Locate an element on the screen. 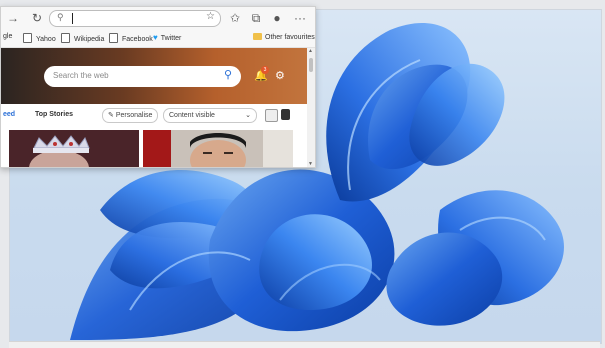 Image resolution: width=605 pixels, height=348 pixels. pencil-icon: ✎ is located at coordinates (112, 115).